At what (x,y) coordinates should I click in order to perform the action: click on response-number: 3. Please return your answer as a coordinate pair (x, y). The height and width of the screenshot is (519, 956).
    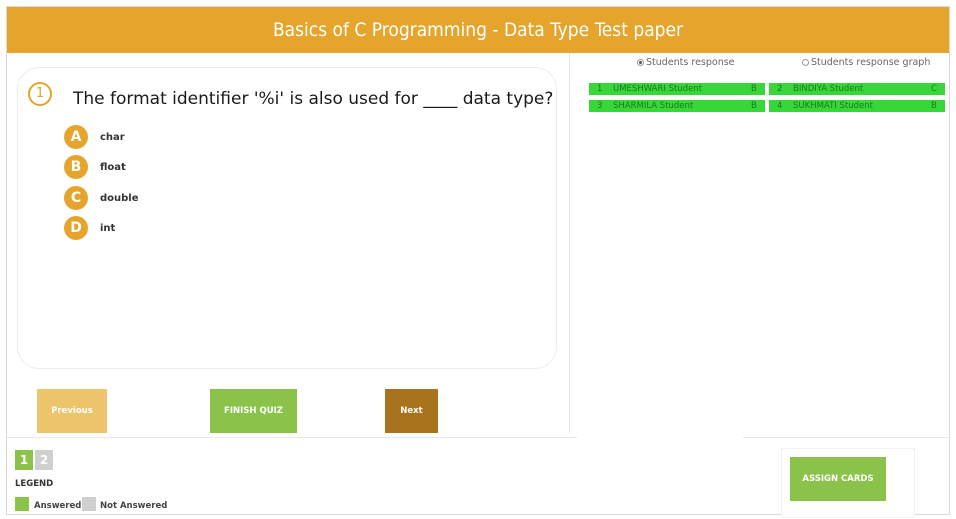
    Looking at the image, I should click on (600, 106).